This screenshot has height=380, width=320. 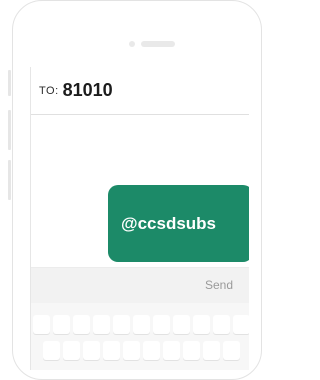 What do you see at coordinates (132, 44) in the screenshot?
I see `front-camera-icon` at bounding box center [132, 44].